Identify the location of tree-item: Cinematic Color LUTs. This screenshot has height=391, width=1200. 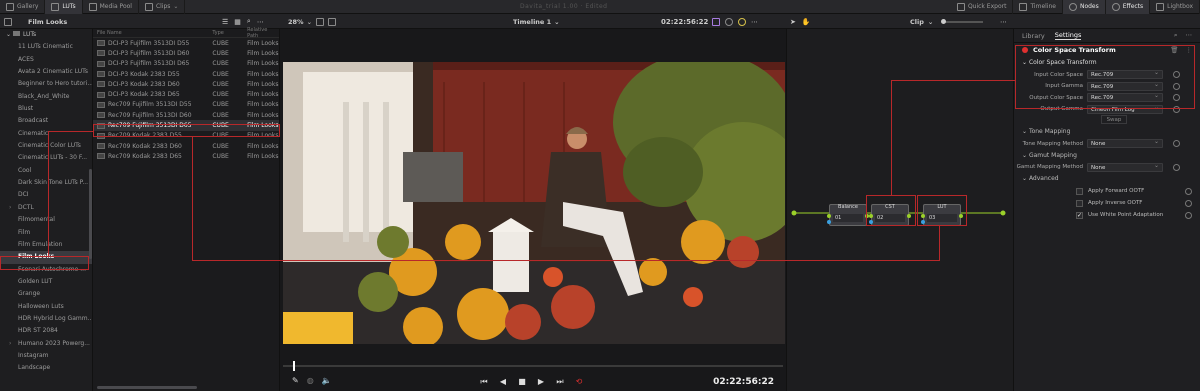
(46, 146).